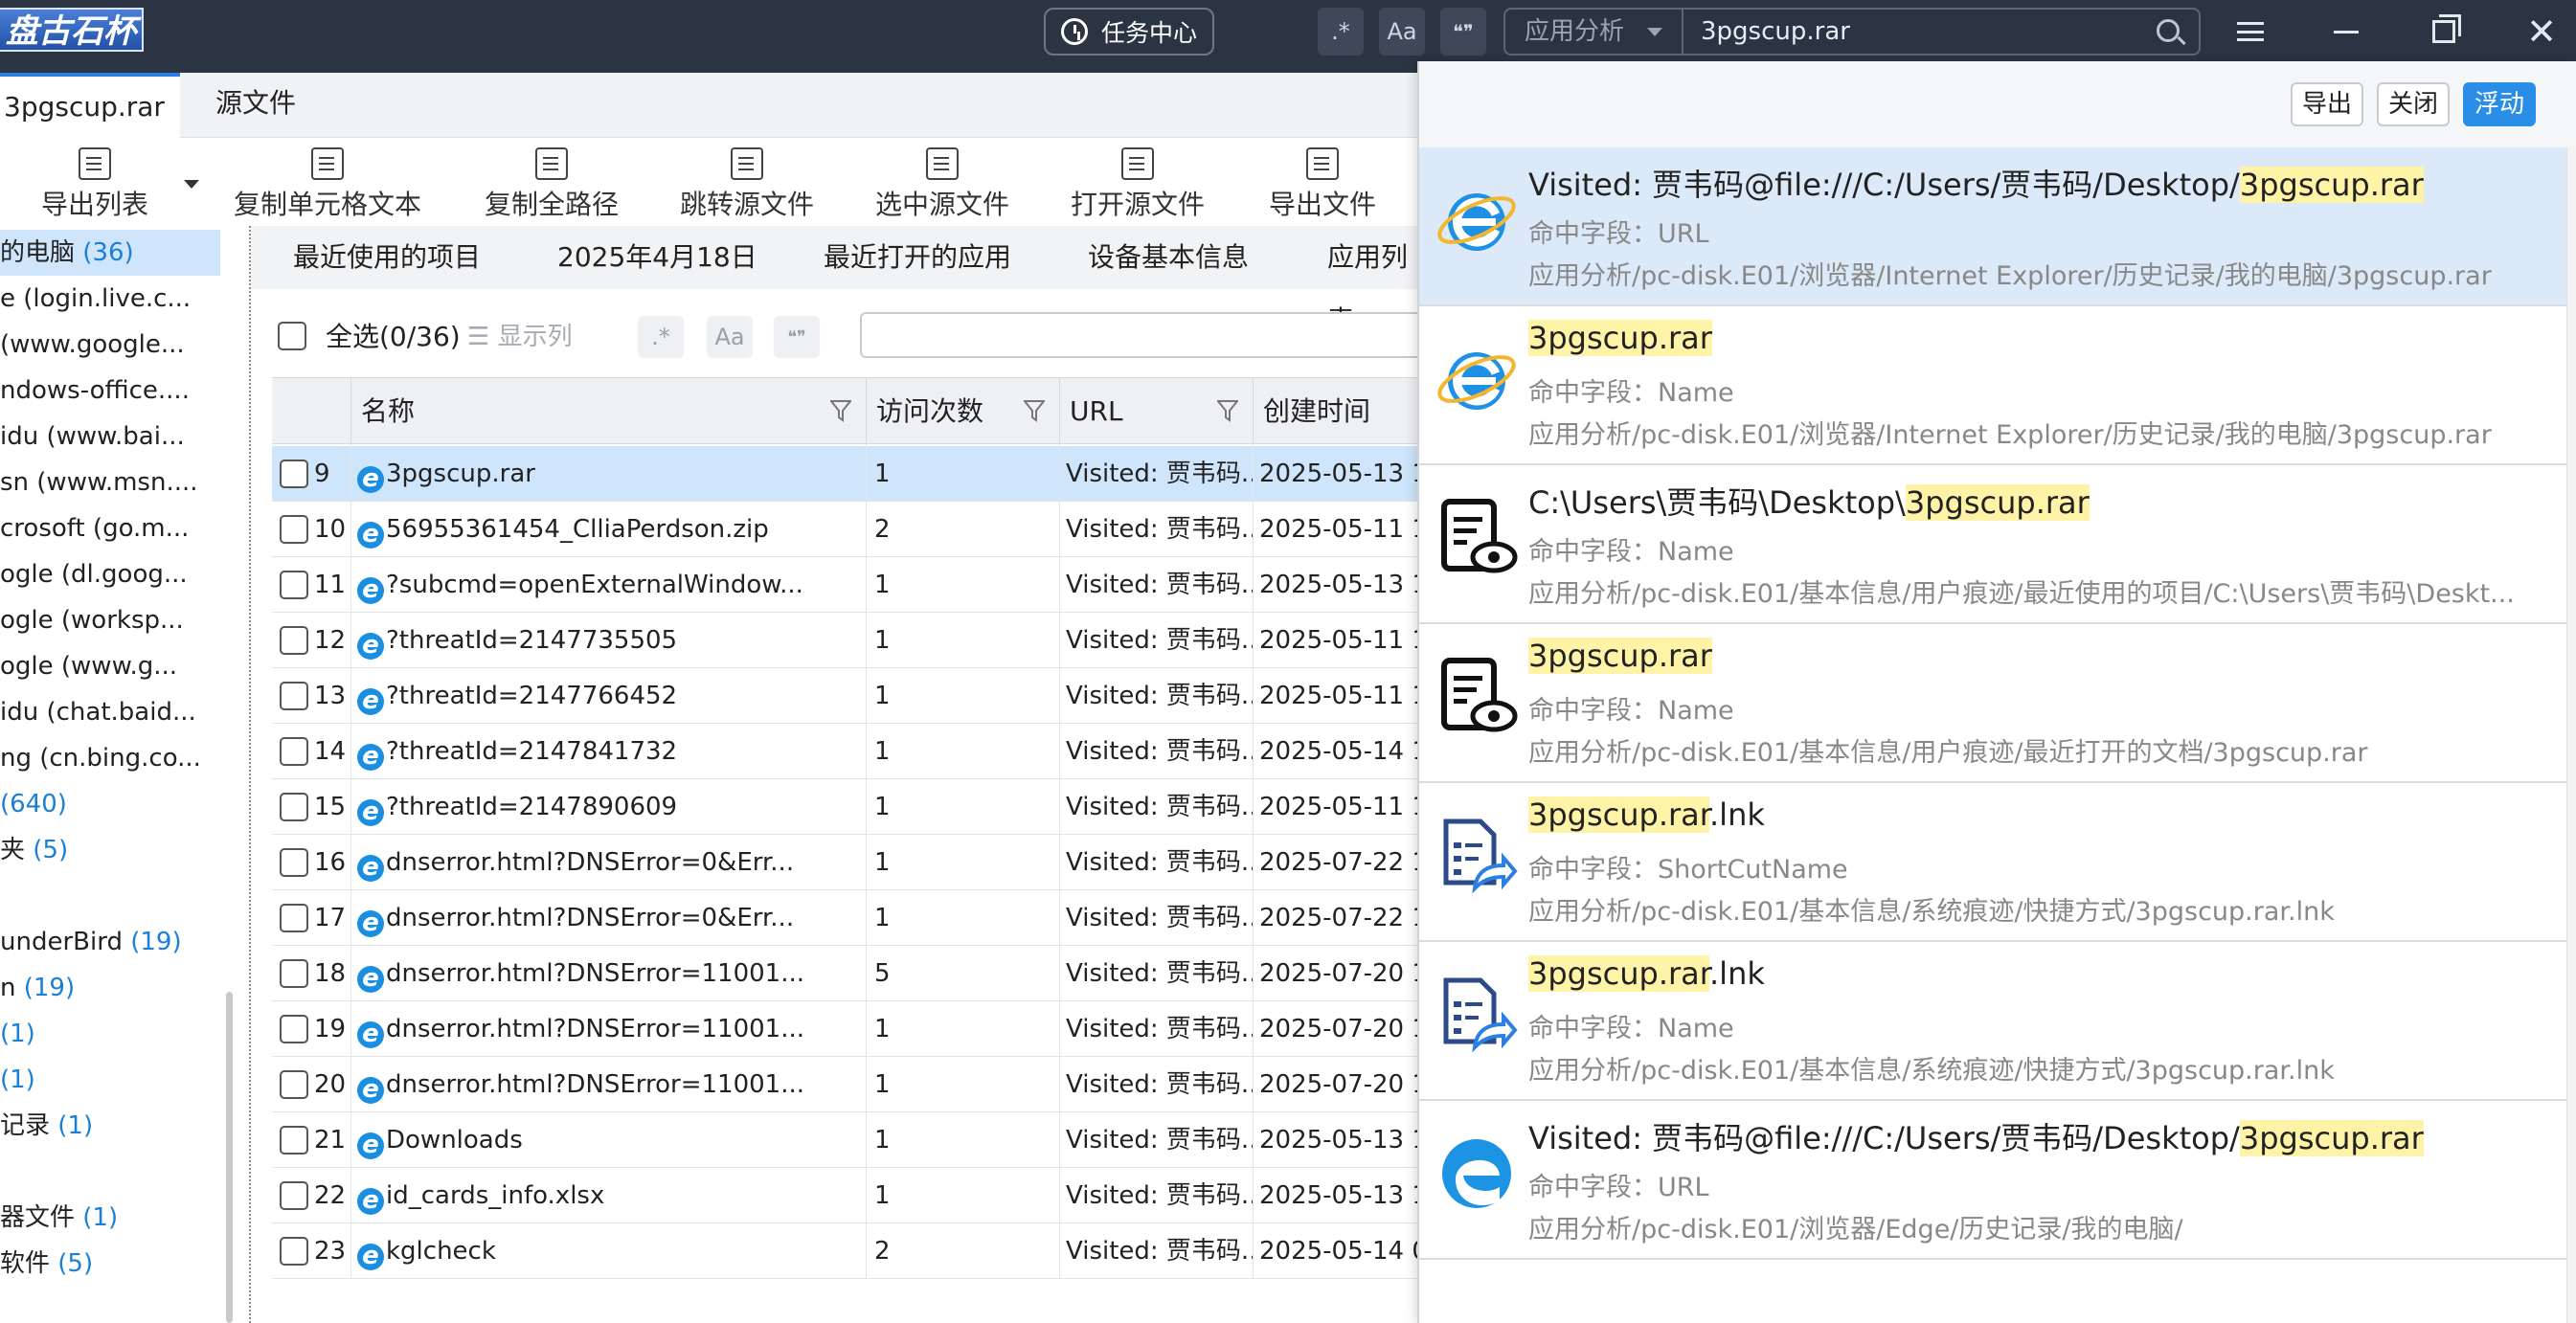  What do you see at coordinates (229, 1157) in the screenshot?
I see `tree-scrollbar` at bounding box center [229, 1157].